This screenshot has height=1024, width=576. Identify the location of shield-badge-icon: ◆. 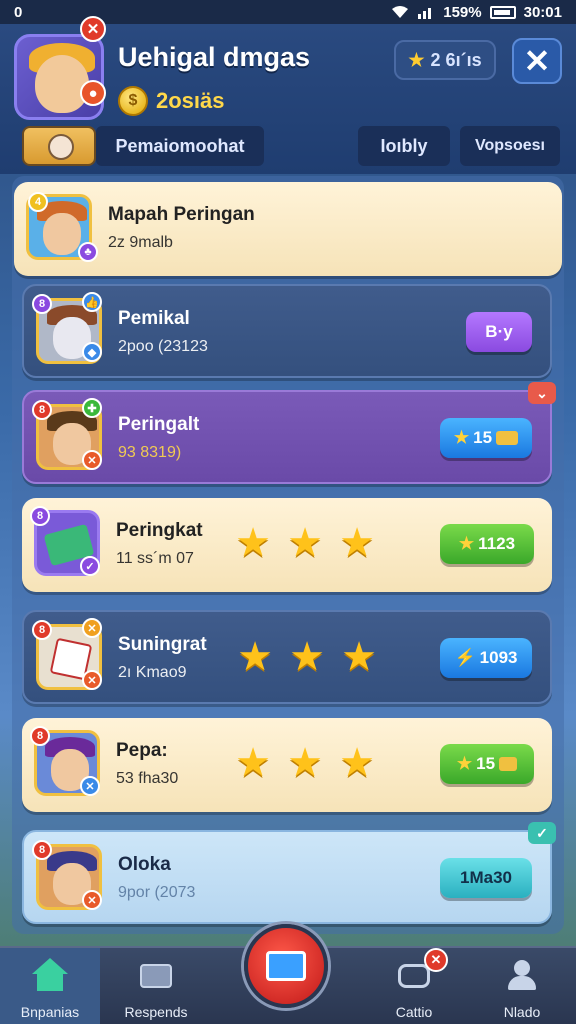
(92, 352).